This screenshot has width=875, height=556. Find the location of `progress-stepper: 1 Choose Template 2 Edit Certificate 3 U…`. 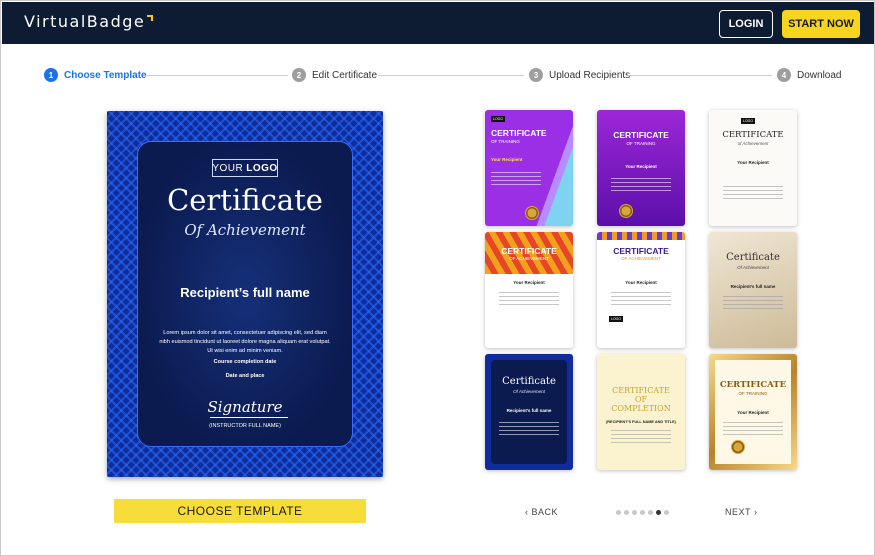

progress-stepper: 1 Choose Template 2 Edit Certificate 3 U… is located at coordinates (444, 76).